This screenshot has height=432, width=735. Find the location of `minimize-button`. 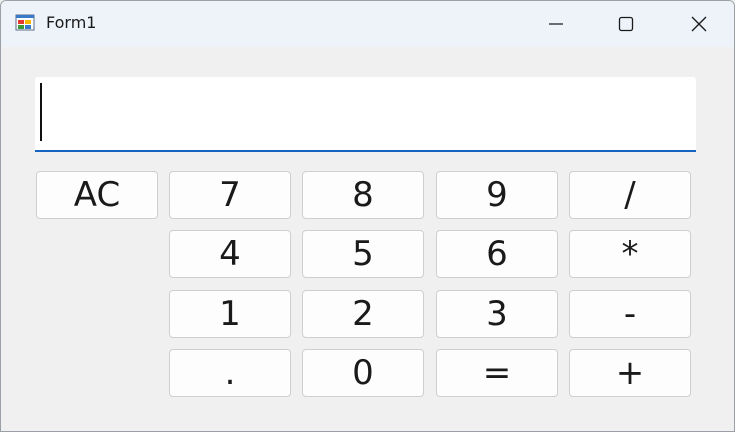

minimize-button is located at coordinates (556, 24).